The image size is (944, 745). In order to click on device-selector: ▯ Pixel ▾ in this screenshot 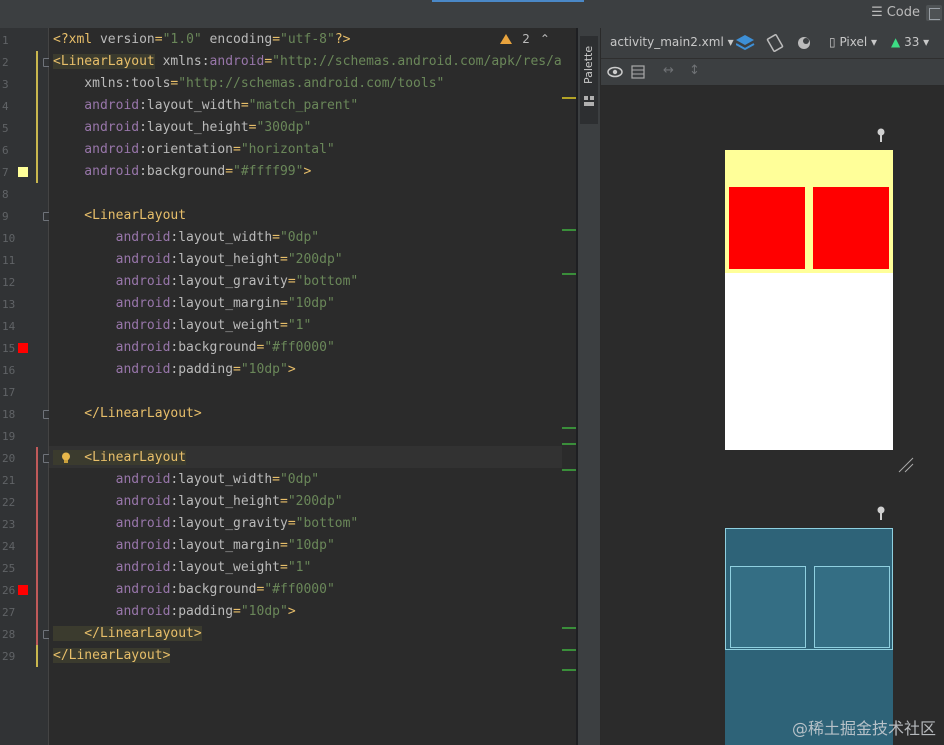, I will do `click(853, 42)`.